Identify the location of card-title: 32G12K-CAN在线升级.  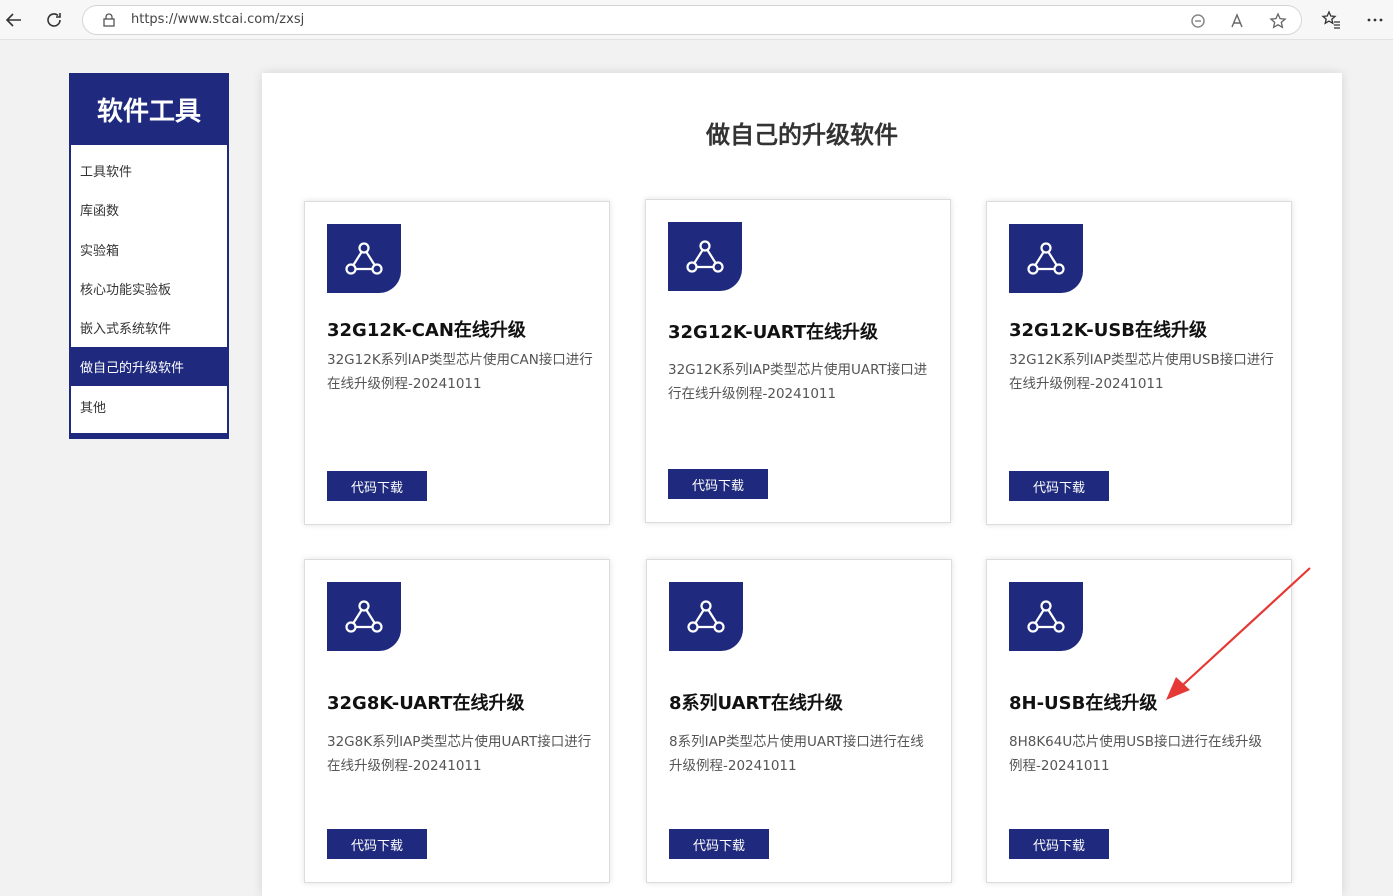
(426, 330).